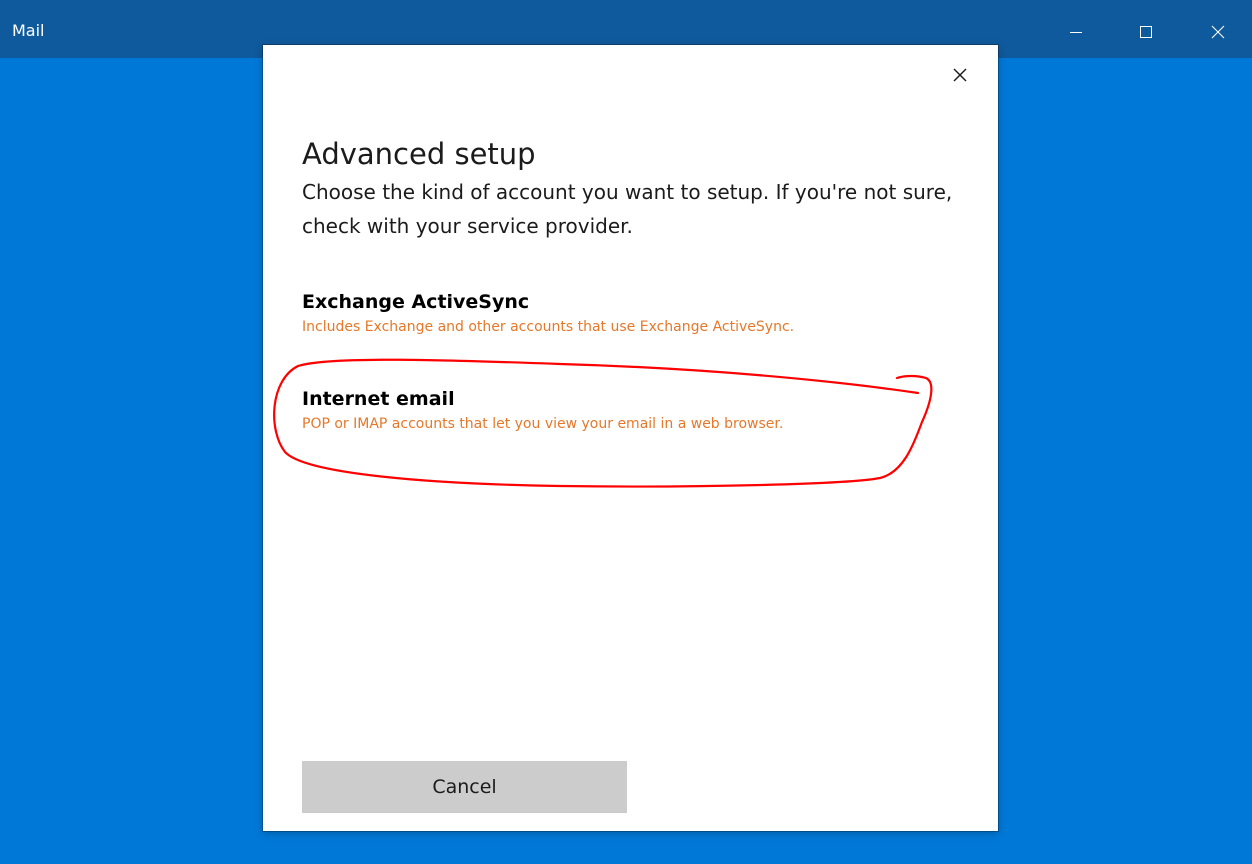 This screenshot has width=1252, height=864. I want to click on dialog-title: Advanced setup, so click(419, 154).